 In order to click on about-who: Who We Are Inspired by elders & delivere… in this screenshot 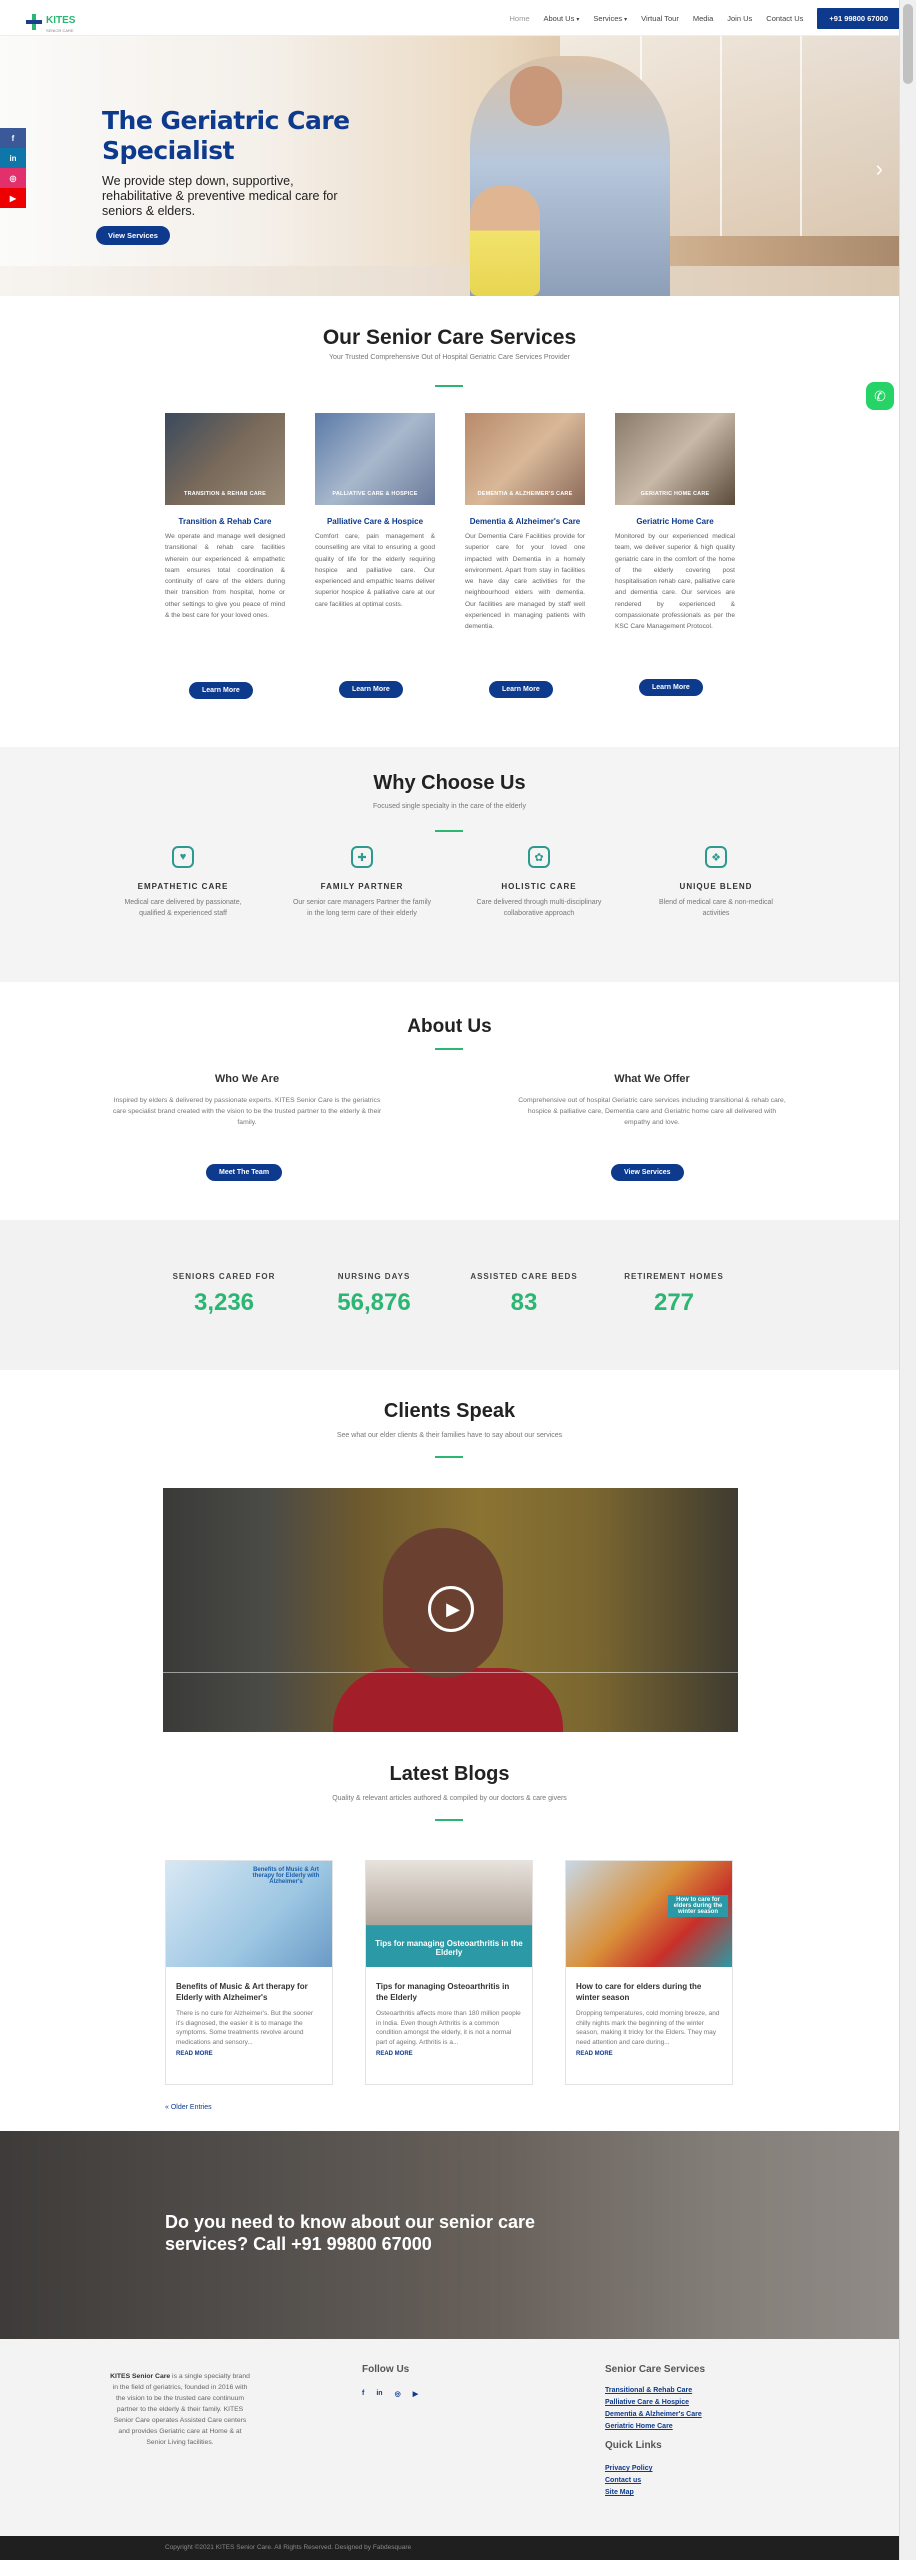, I will do `click(247, 1100)`.